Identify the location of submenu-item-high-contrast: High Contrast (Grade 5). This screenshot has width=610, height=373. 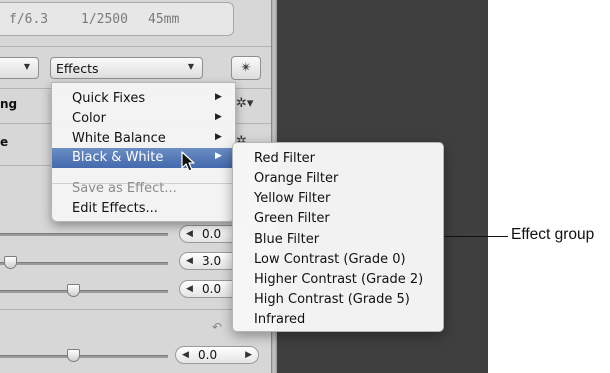
(332, 299).